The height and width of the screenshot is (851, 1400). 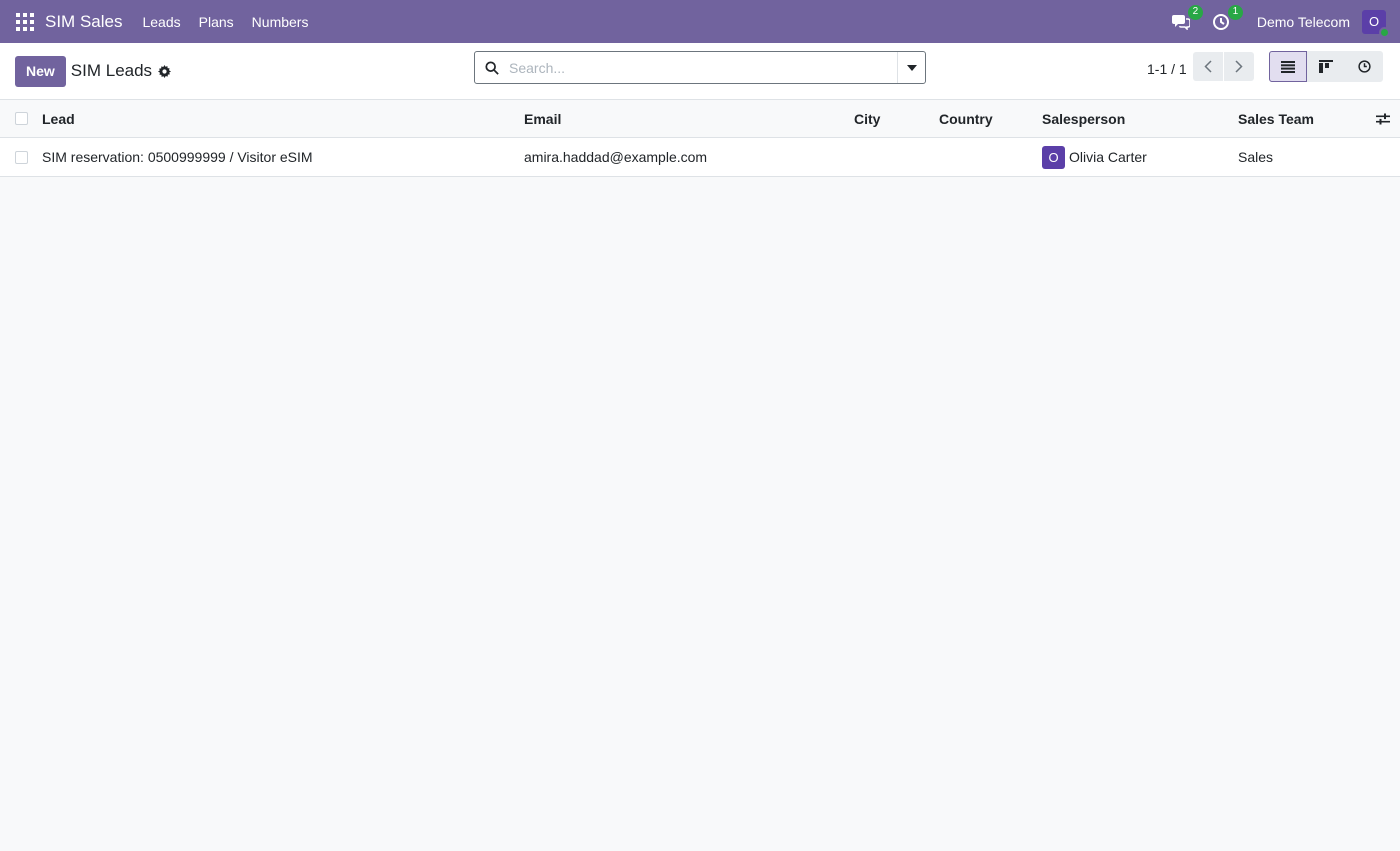 What do you see at coordinates (1108, 157) in the screenshot?
I see `salesperson-name: Olivia Carter` at bounding box center [1108, 157].